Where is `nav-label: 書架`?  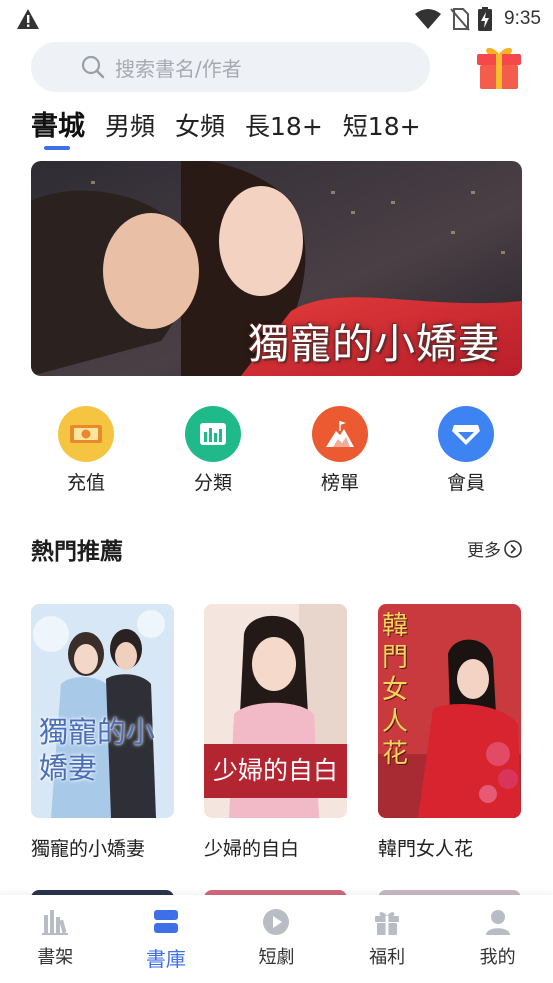 nav-label: 書架 is located at coordinates (55, 957).